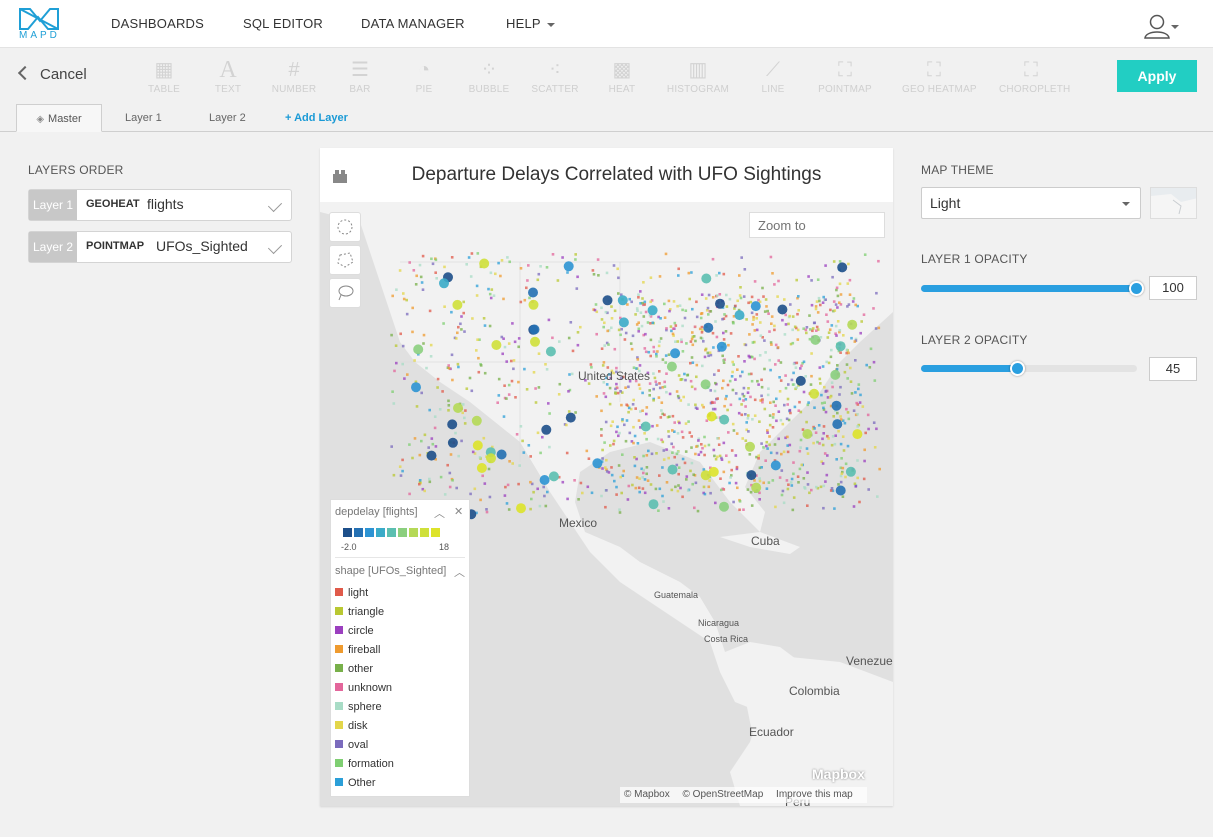  What do you see at coordinates (458, 511) in the screenshot?
I see `close-icon: ✕` at bounding box center [458, 511].